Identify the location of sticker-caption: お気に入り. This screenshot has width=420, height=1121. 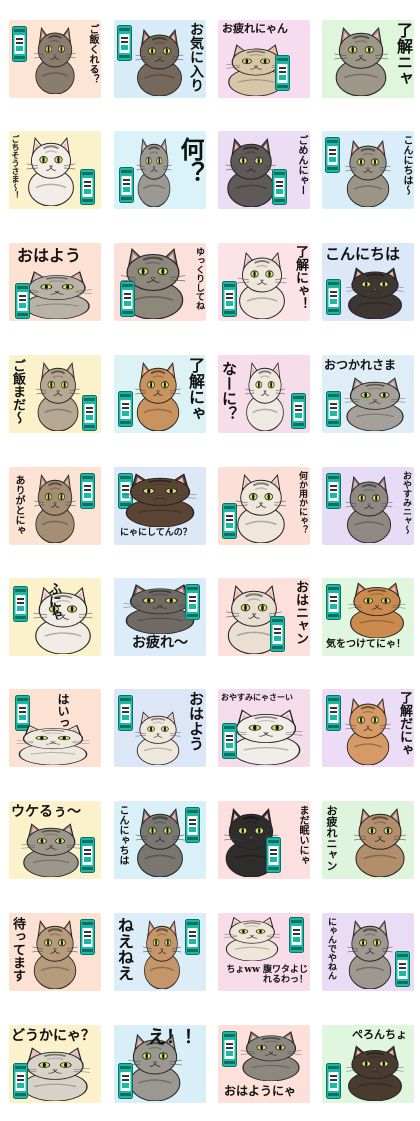
(196, 57).